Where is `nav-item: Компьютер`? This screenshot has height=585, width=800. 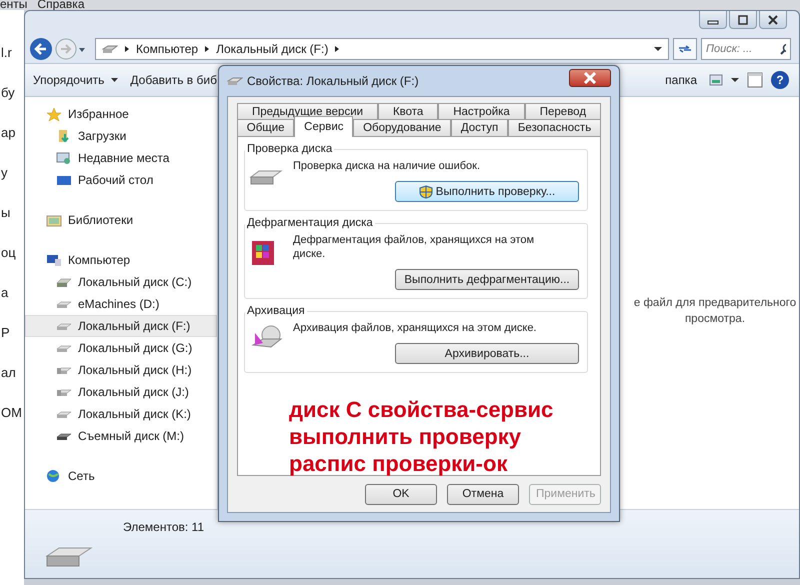
nav-item: Компьютер is located at coordinates (121, 260).